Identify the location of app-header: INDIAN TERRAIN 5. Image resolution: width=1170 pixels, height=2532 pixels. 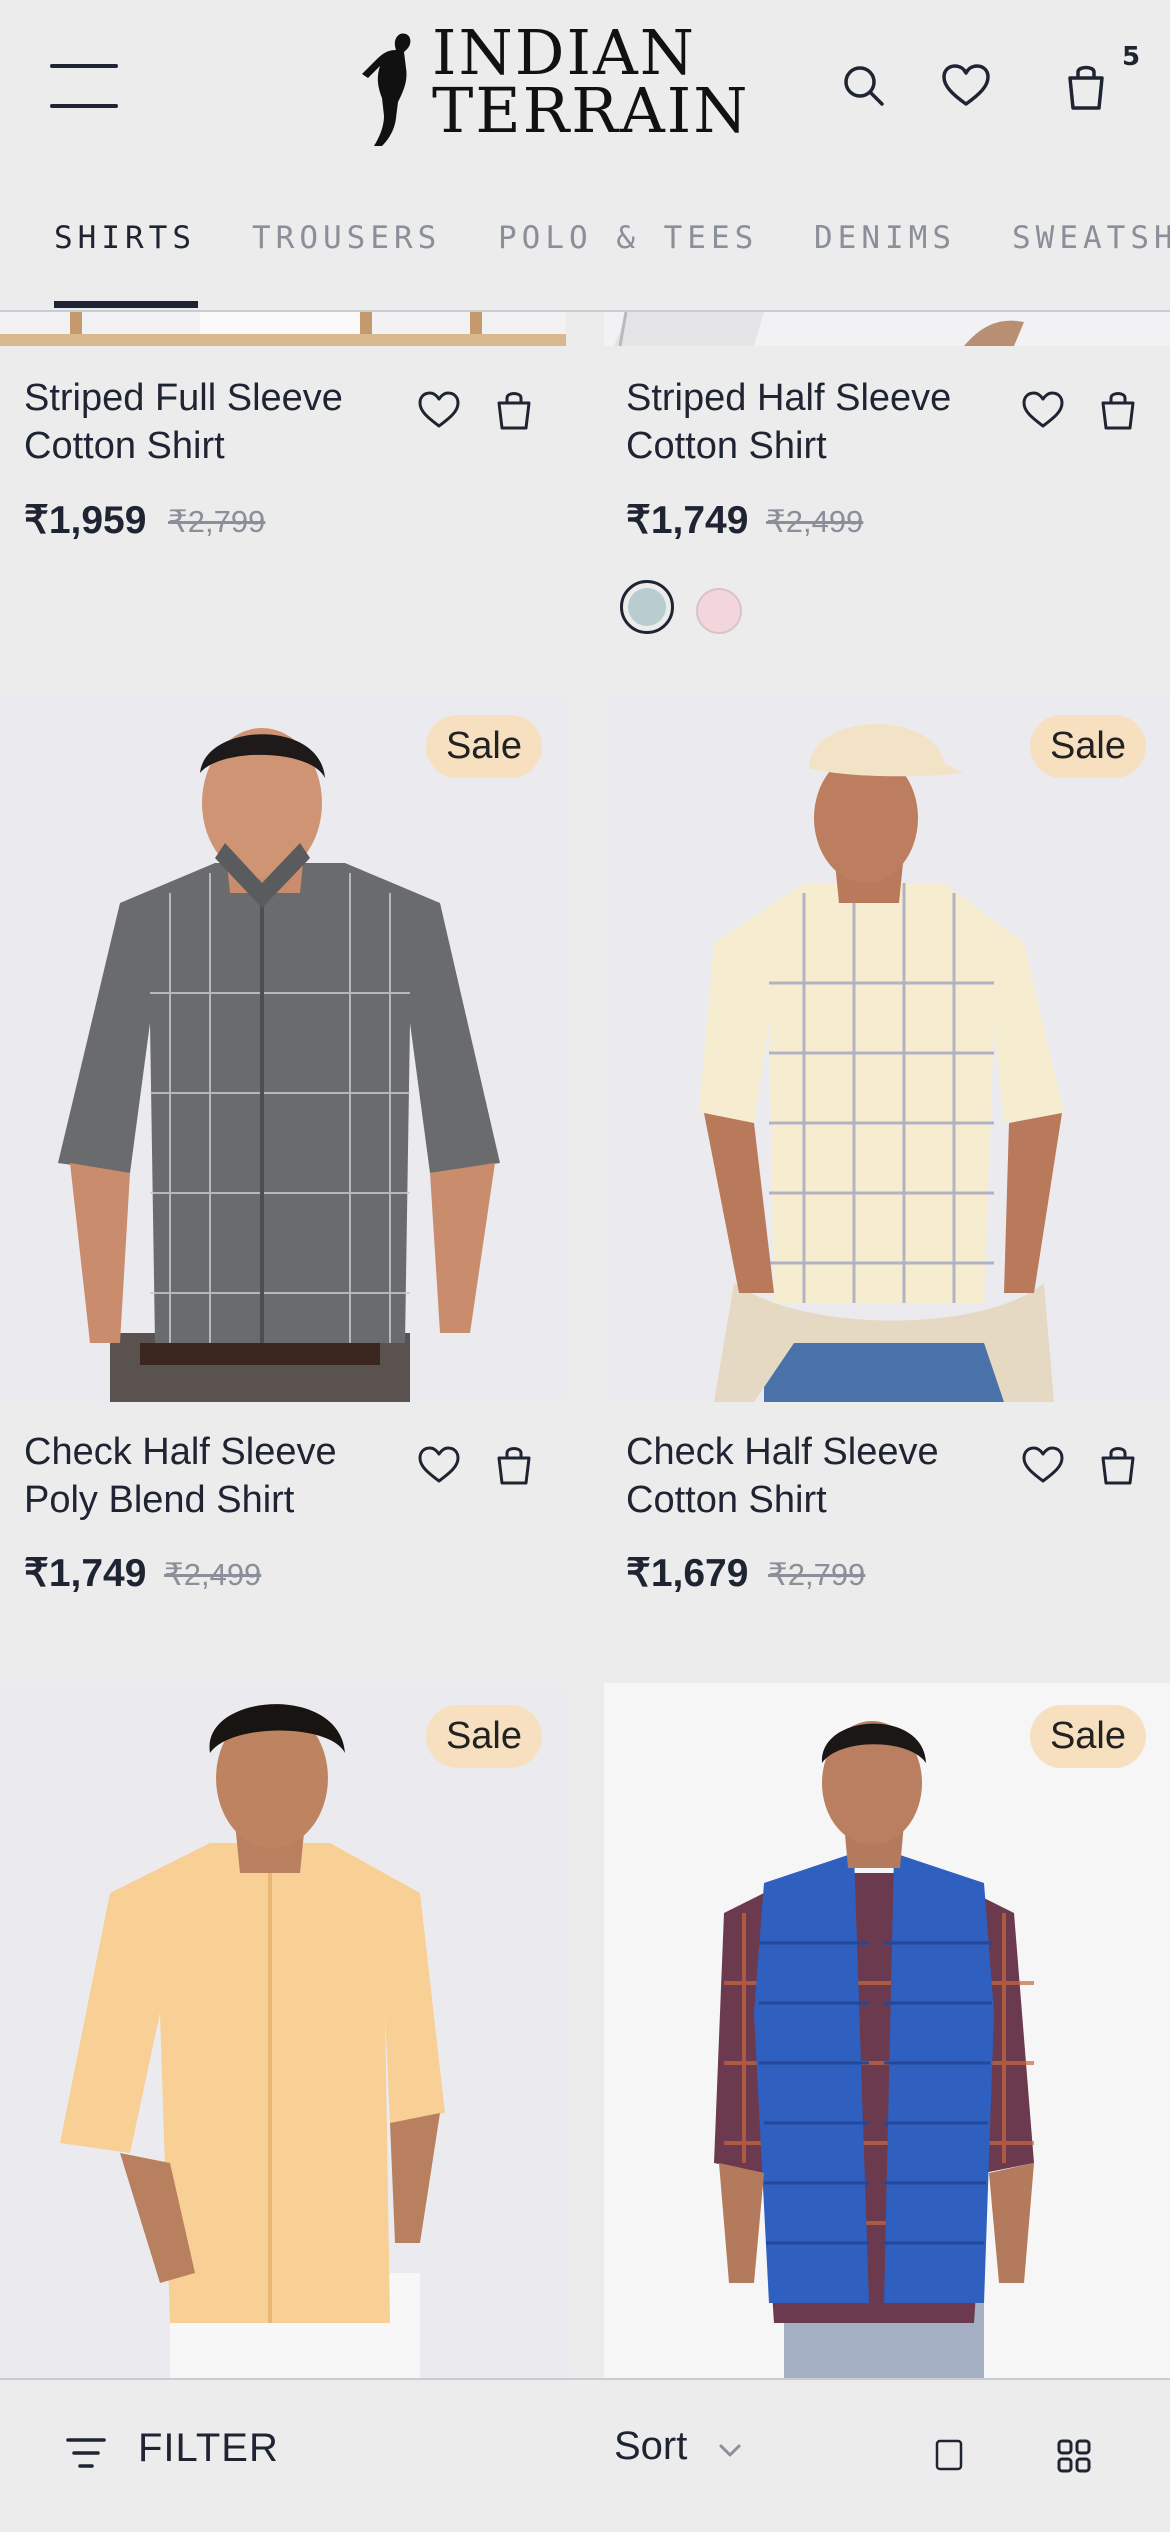
(585, 87).